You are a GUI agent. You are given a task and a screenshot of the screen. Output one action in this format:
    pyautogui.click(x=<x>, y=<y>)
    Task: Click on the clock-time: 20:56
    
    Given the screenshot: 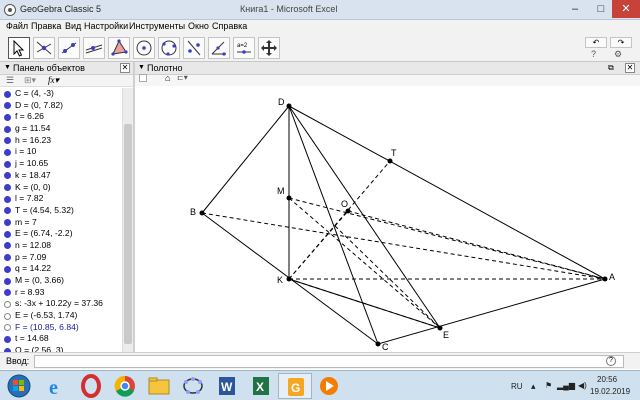 What is the action you would take?
    pyautogui.click(x=607, y=379)
    